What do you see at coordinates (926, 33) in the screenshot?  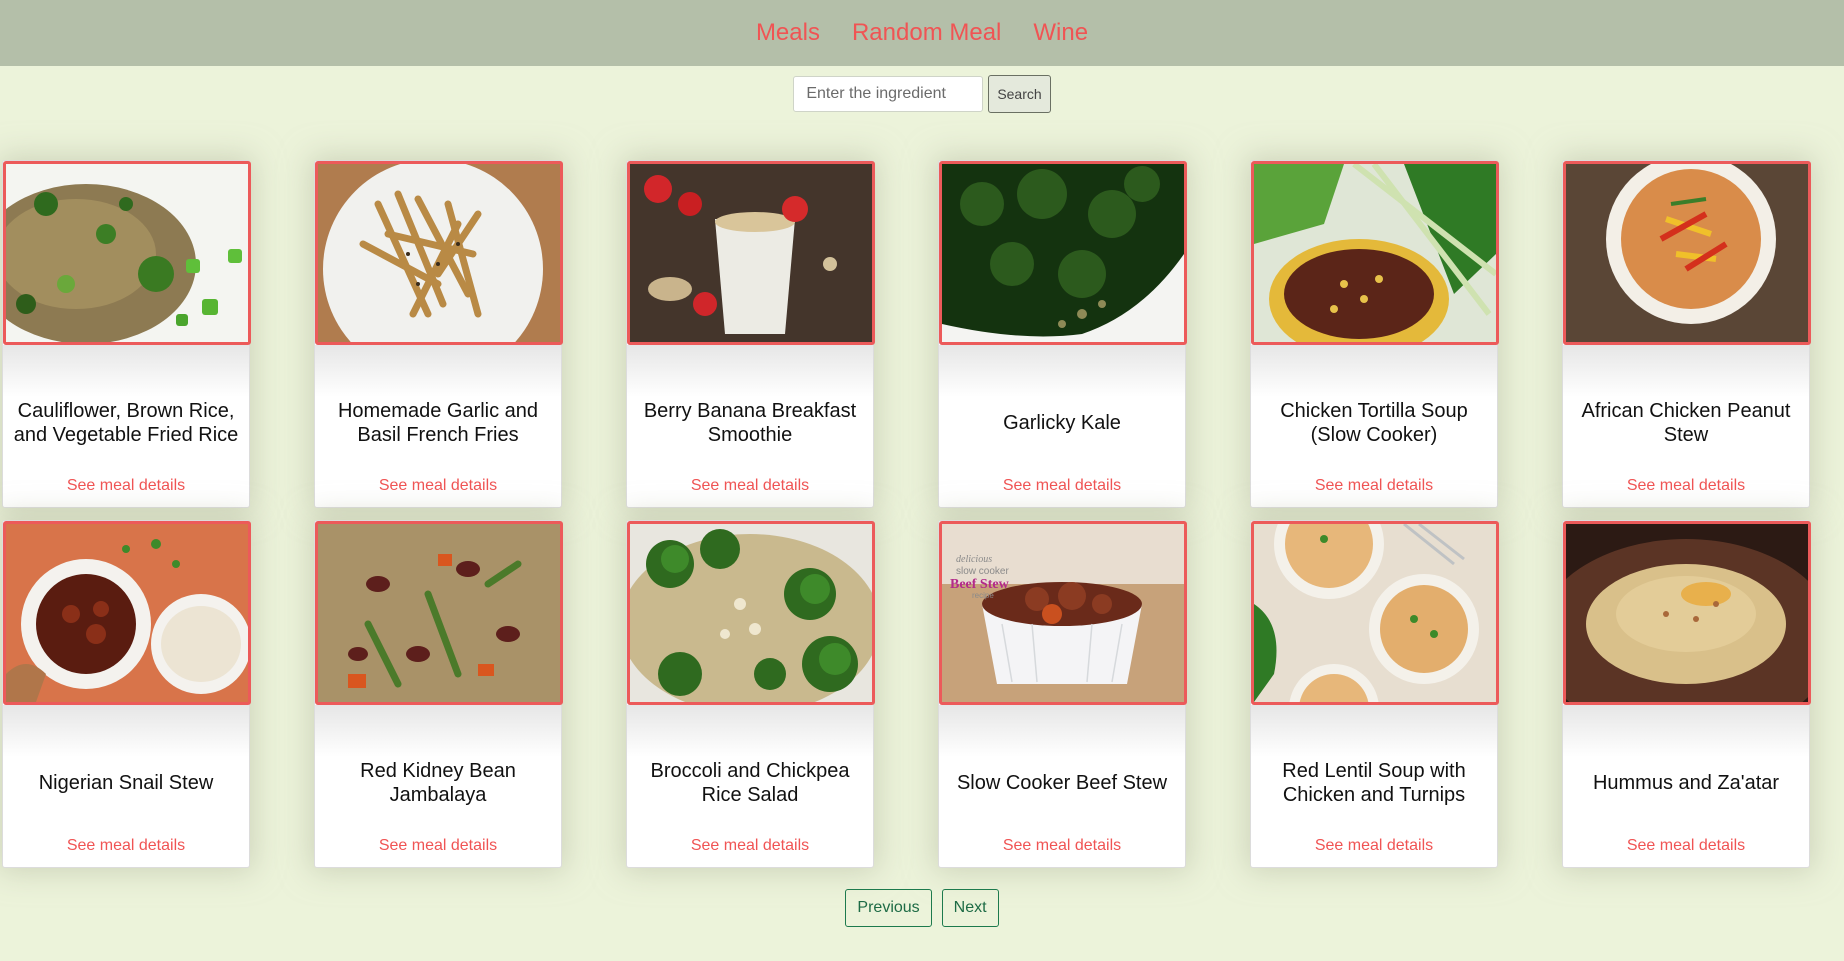 I see `nav-link-random-meal: Random Meal` at bounding box center [926, 33].